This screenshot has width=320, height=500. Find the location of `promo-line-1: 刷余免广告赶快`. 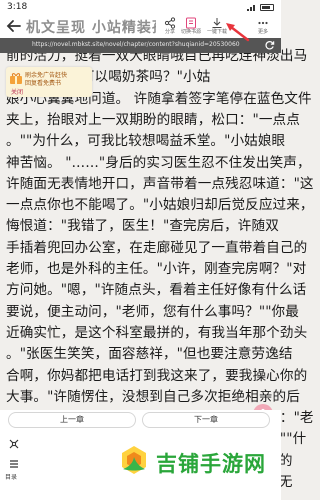

promo-line-1: 刷余免广告赶快 is located at coordinates (46, 75).